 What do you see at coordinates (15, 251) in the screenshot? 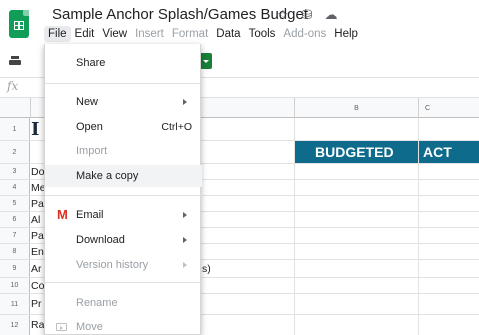
I see `row-number: 8` at bounding box center [15, 251].